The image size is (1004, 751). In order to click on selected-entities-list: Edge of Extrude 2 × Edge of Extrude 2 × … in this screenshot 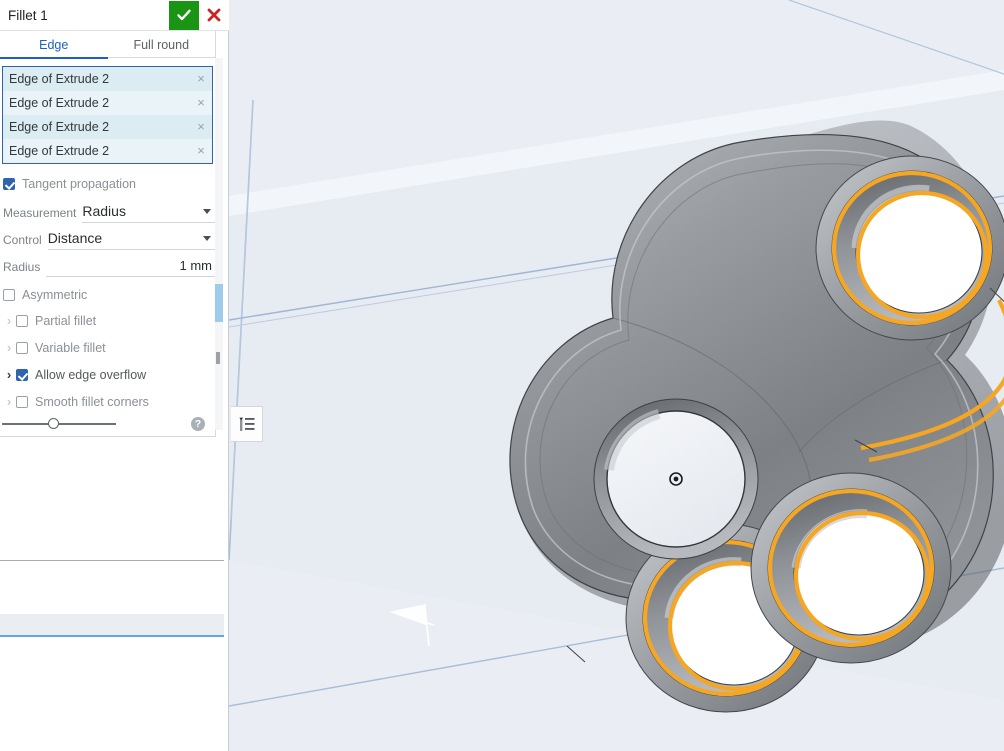, I will do `click(107, 115)`.